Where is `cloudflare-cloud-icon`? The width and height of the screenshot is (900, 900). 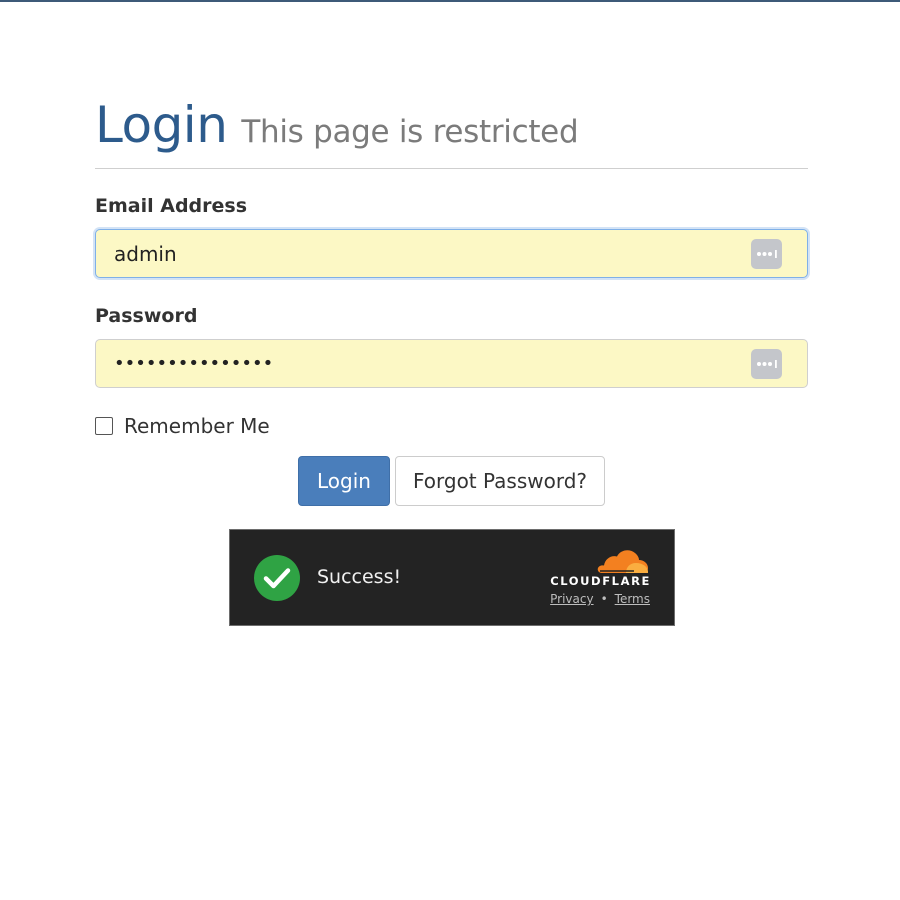 cloudflare-cloud-icon is located at coordinates (622, 561).